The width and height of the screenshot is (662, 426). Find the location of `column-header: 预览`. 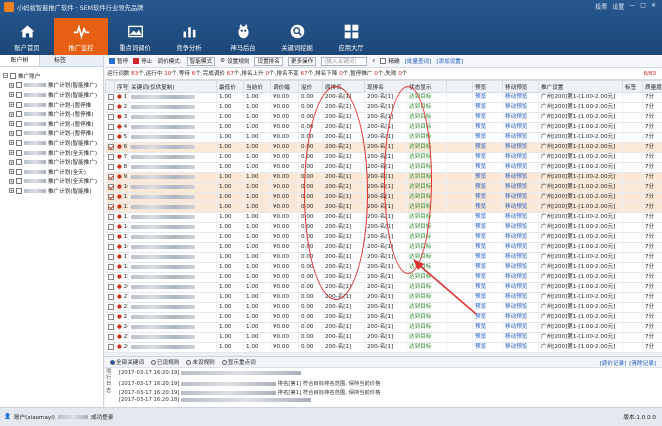

column-header: 预览 is located at coordinates (487, 86).